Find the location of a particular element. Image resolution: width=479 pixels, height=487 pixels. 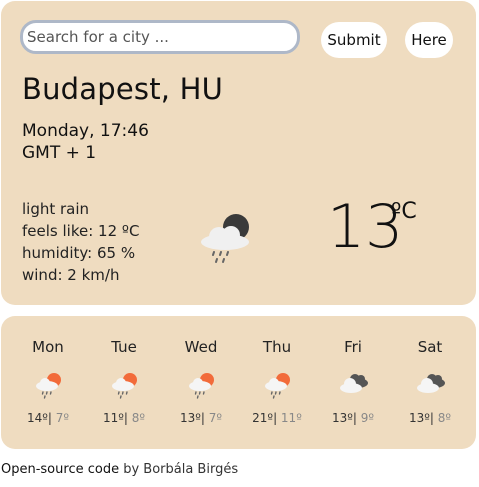

feels-like: feels like: 12 ºC is located at coordinates (81, 231).